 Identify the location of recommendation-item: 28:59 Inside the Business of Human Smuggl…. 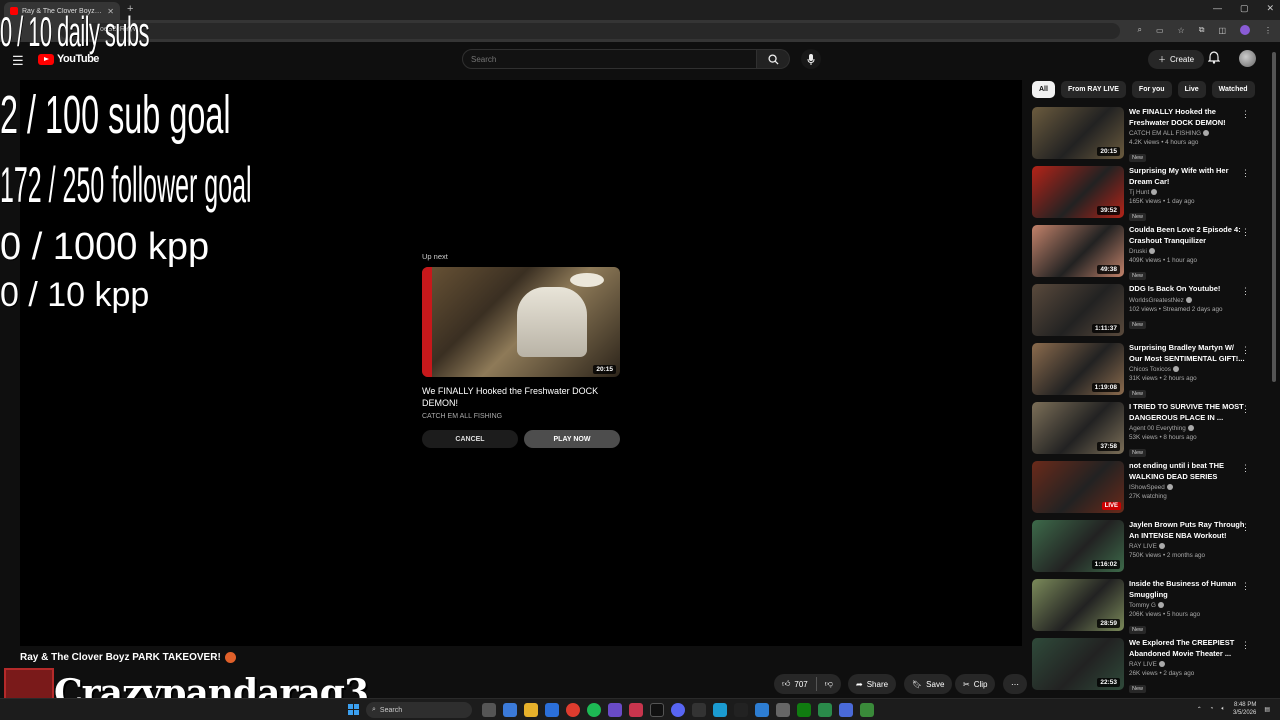
(1145, 607).